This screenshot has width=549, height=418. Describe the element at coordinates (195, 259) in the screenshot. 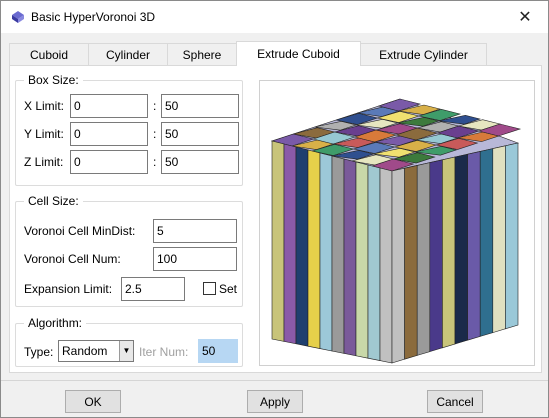

I see `cell-num-input: 100` at that location.